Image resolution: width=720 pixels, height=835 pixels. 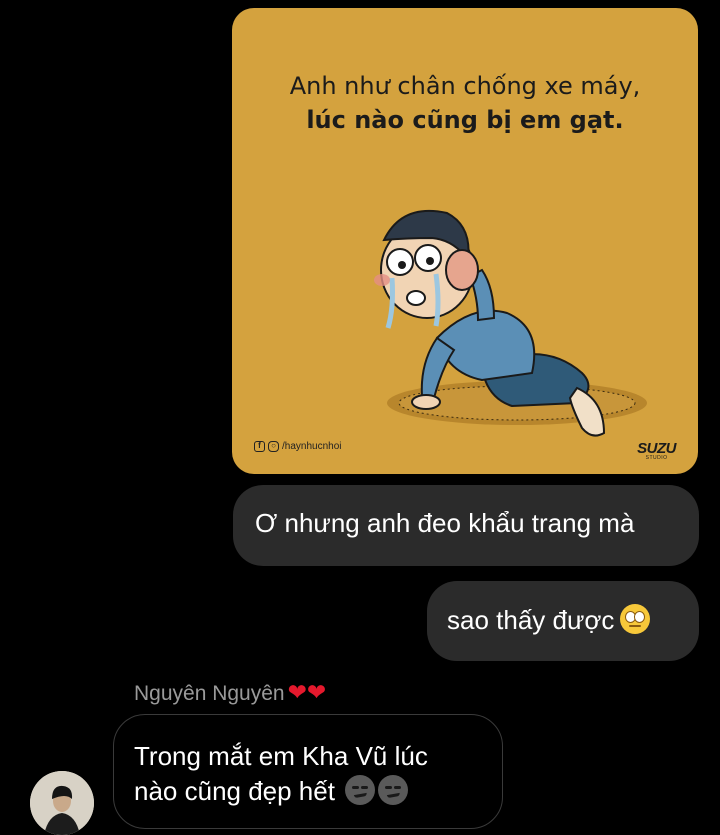 I want to click on sent-message-1: Ơ nhưng anh đeo khẩu trang mà, so click(x=466, y=525).